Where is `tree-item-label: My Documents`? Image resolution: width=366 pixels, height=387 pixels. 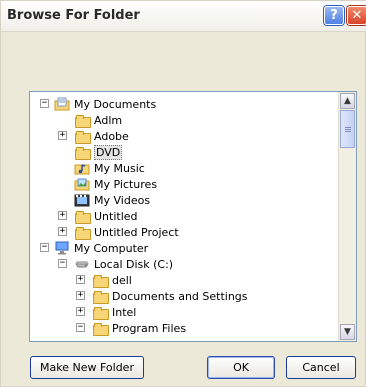 tree-item-label: My Documents is located at coordinates (115, 104).